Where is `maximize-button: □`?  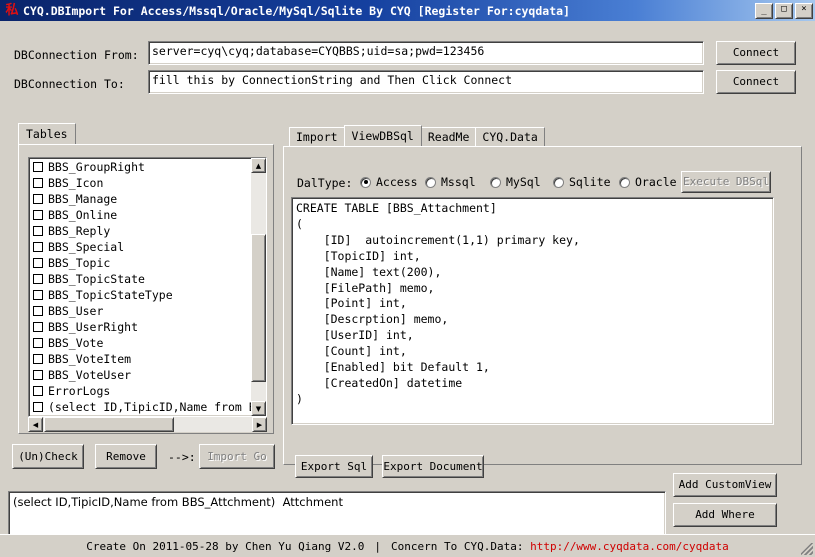 maximize-button: □ is located at coordinates (784, 10).